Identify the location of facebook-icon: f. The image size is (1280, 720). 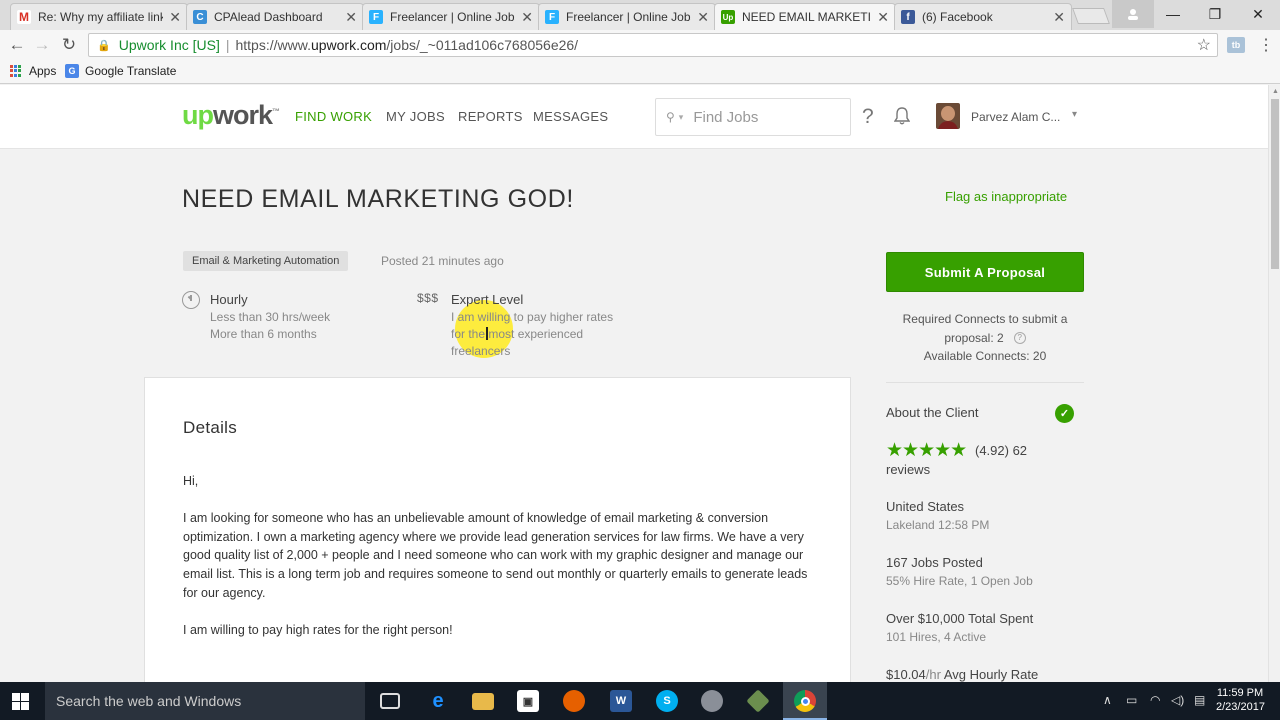
(908, 17).